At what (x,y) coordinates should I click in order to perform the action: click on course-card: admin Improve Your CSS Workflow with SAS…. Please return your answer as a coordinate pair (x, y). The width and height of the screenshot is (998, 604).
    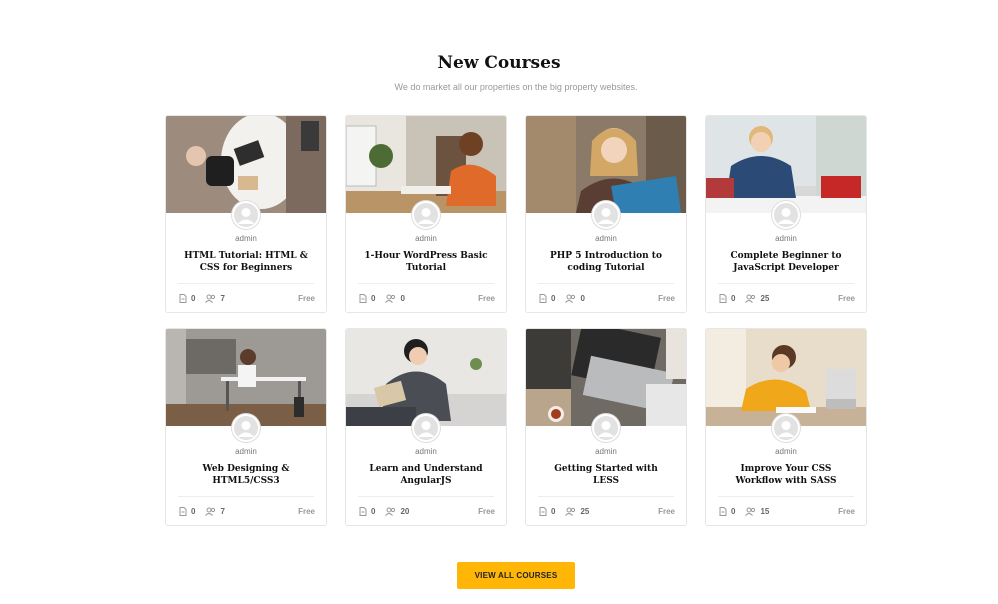
    Looking at the image, I should click on (786, 427).